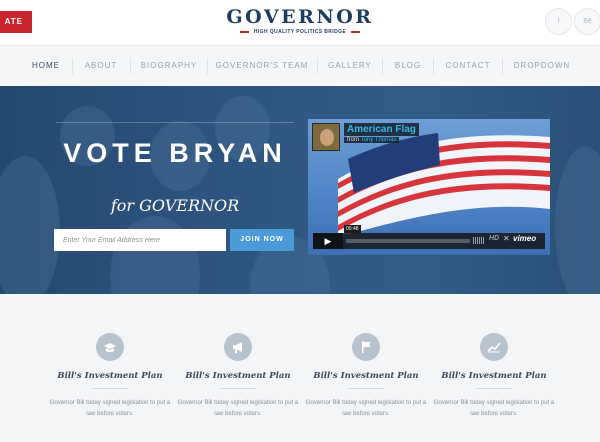  Describe the element at coordinates (379, 140) in the screenshot. I see `video-author-link: Tony Thomas` at that location.